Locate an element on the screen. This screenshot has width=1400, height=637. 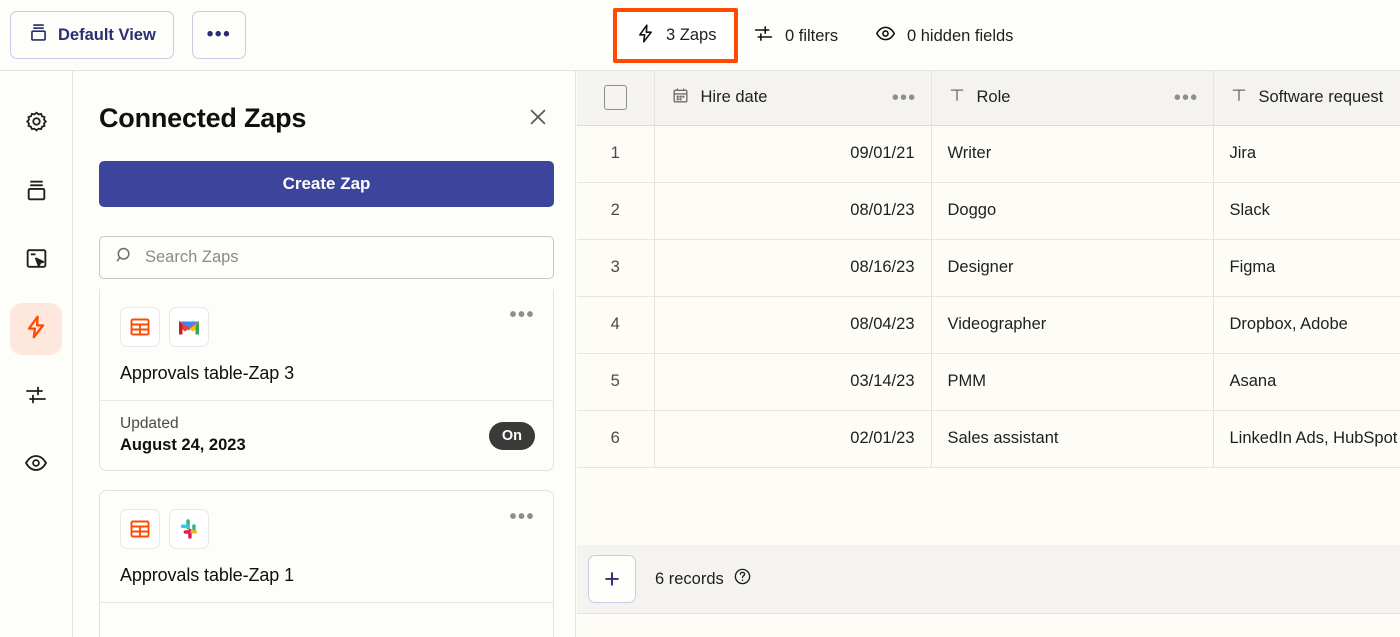
layers-icon is located at coordinates (36, 193).